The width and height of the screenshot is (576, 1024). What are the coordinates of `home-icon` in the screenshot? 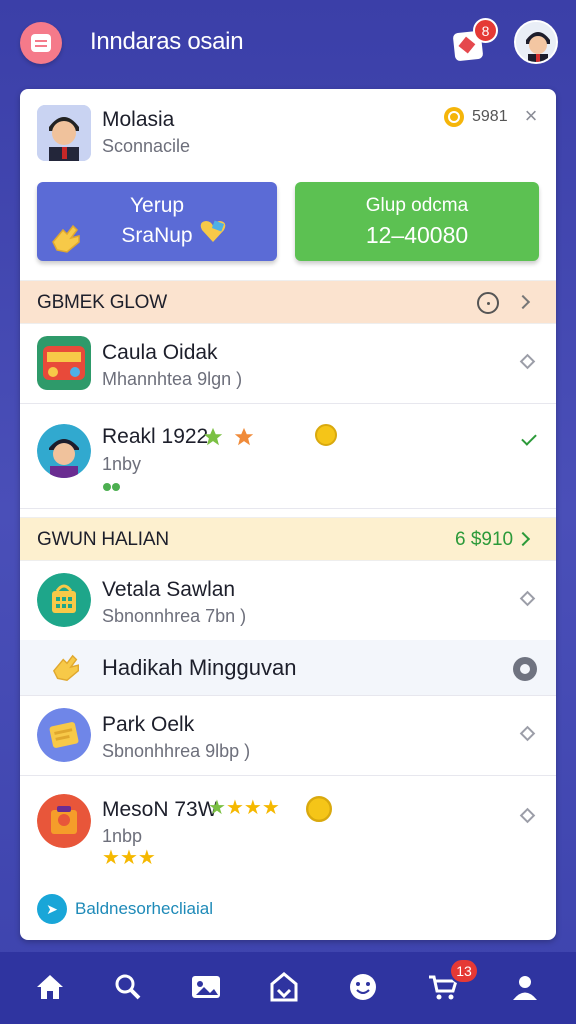 It's located at (50, 987).